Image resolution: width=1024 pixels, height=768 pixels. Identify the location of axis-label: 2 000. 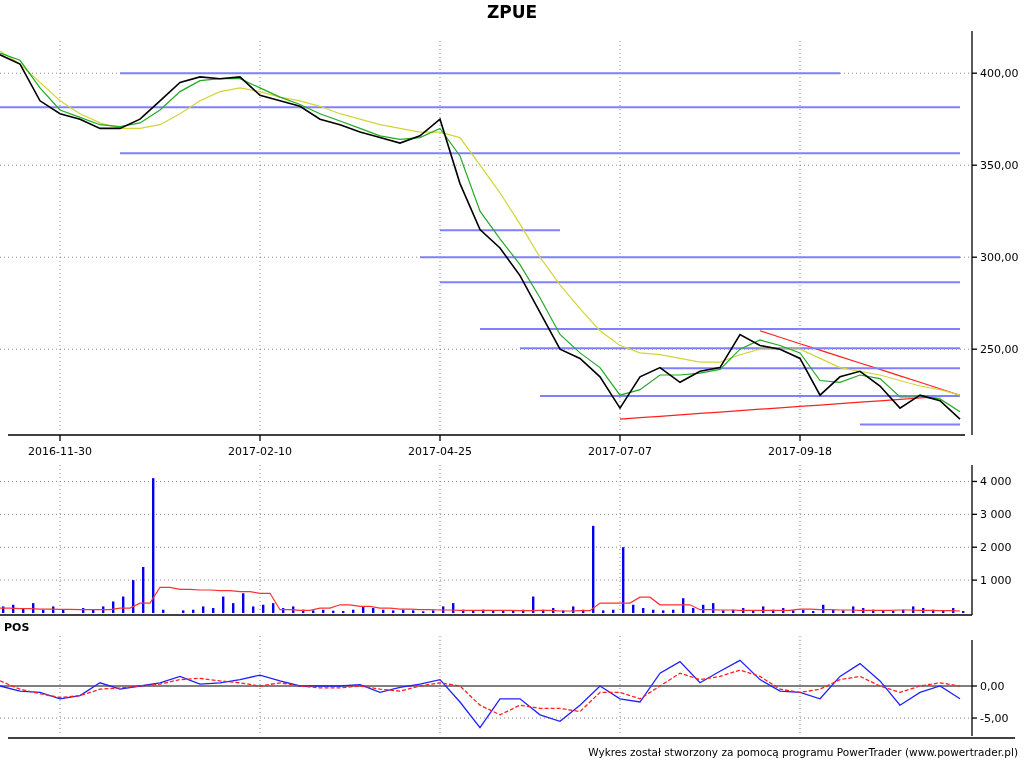
(996, 548).